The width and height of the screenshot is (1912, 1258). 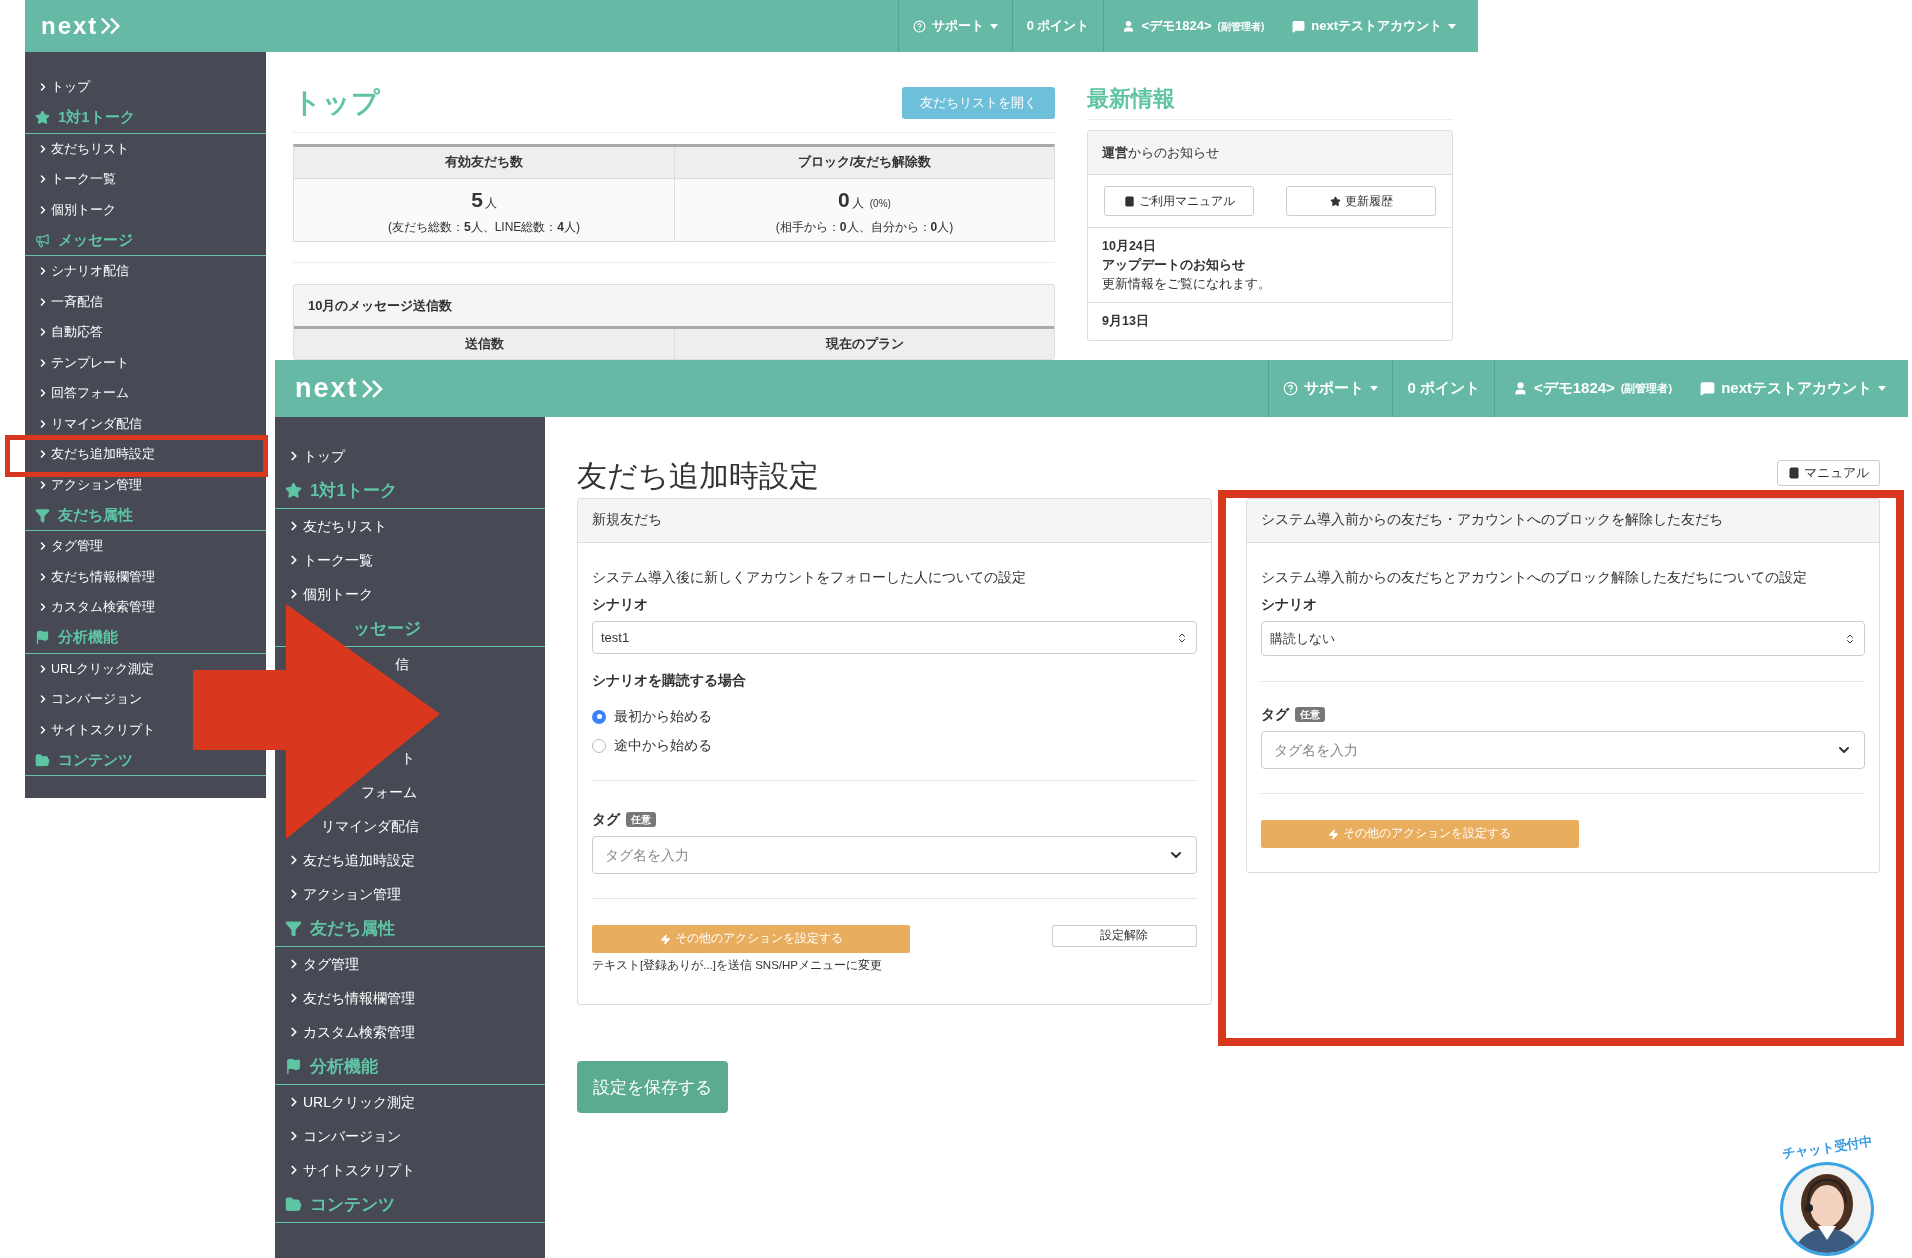 What do you see at coordinates (1124, 936) in the screenshot?
I see `clear-button: 設定解除` at bounding box center [1124, 936].